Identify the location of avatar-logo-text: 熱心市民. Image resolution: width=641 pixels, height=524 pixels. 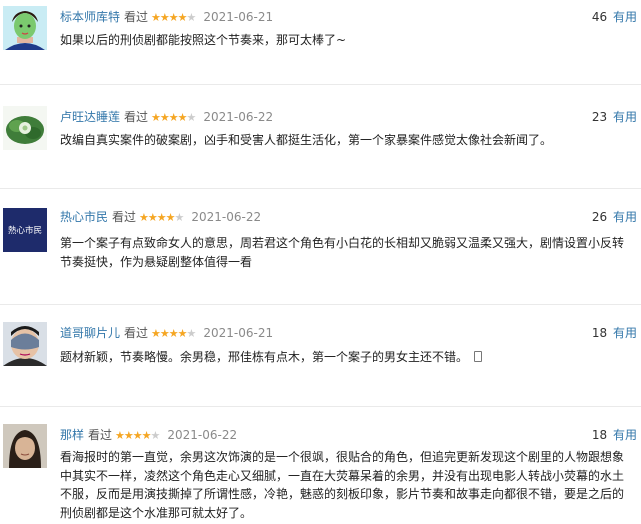
(25, 230).